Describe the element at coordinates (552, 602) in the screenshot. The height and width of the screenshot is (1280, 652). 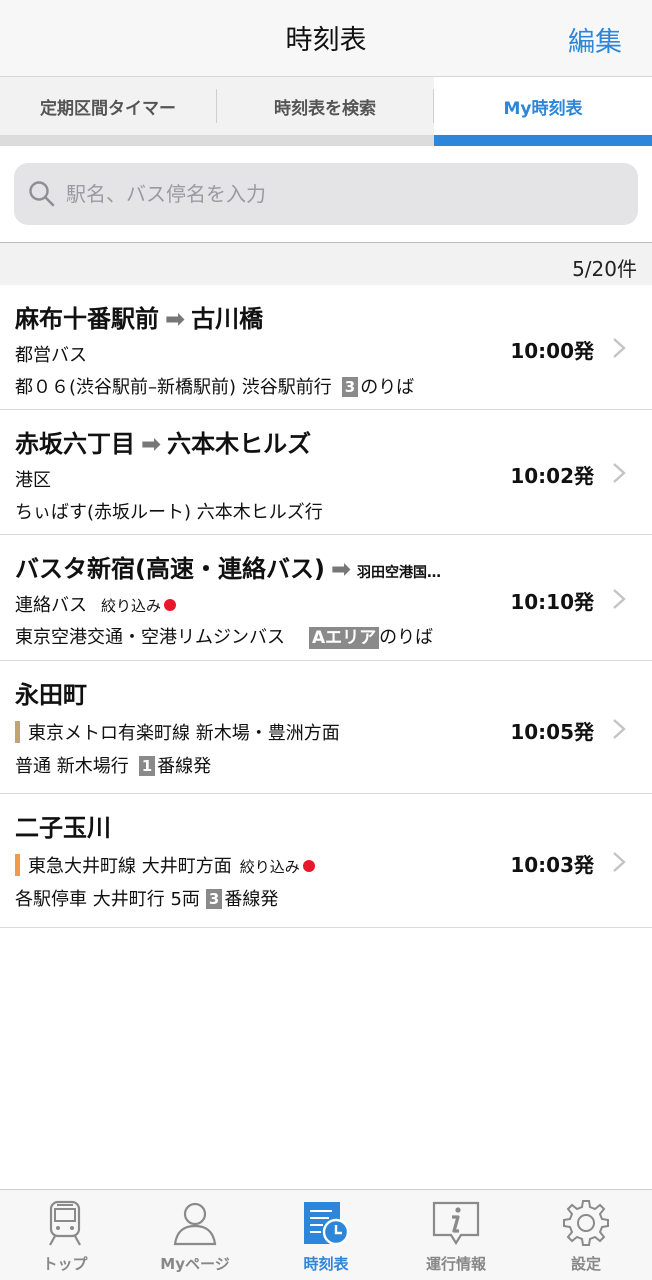
I see `departure-time: 10:10発` at that location.